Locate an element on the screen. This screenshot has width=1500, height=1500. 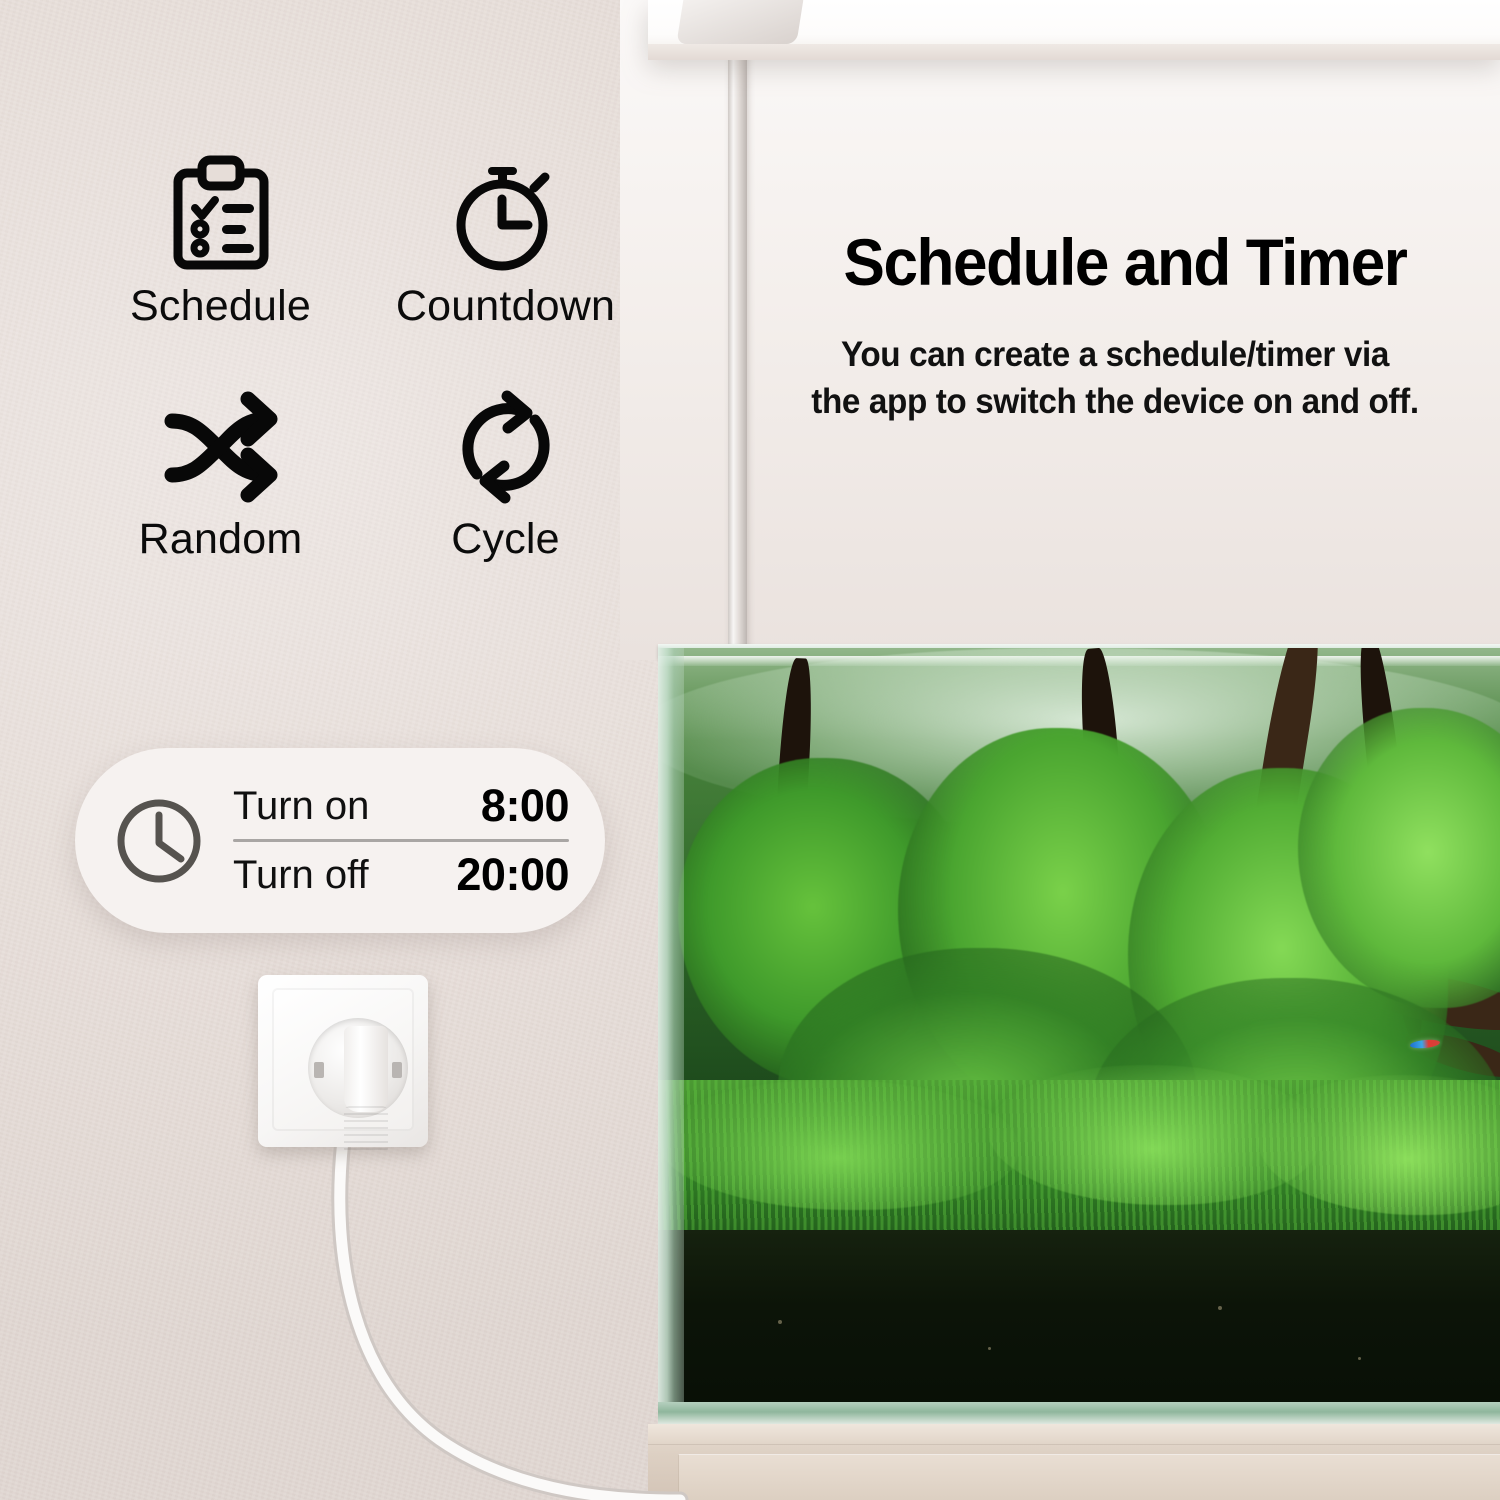
feature-schedule: Schedule is located at coordinates (220, 240).